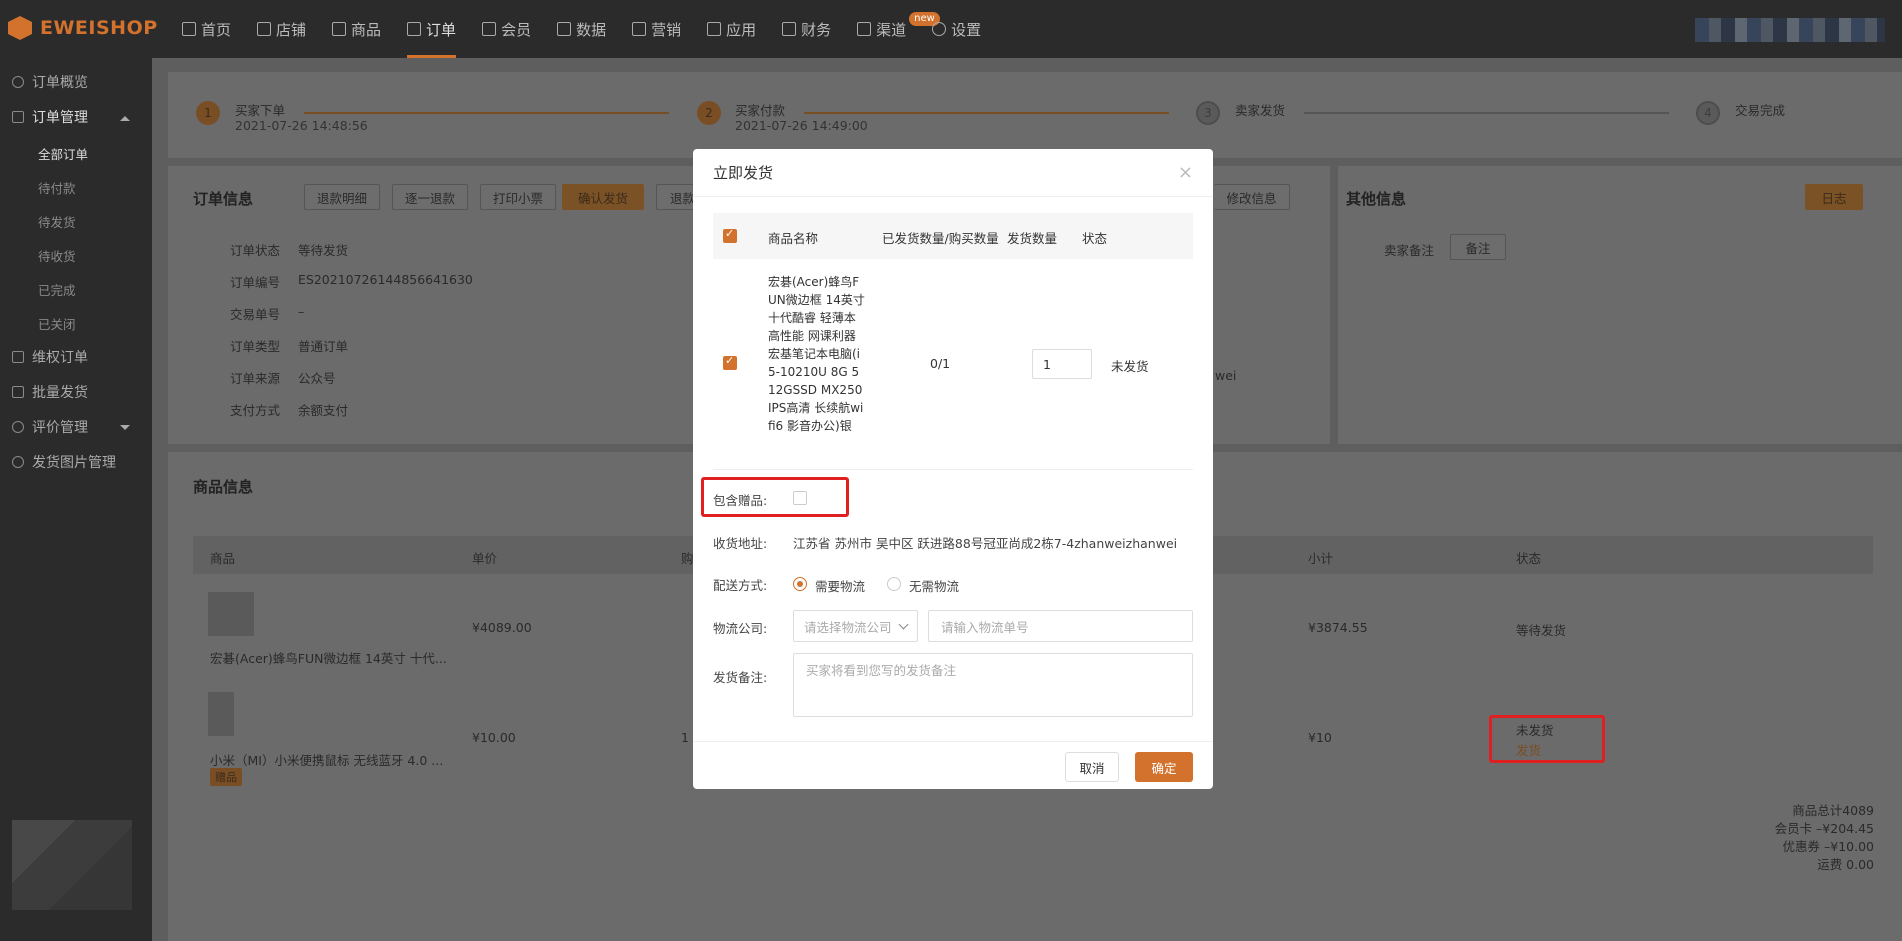  Describe the element at coordinates (743, 173) in the screenshot. I see `modal-title: 立即发货` at that location.